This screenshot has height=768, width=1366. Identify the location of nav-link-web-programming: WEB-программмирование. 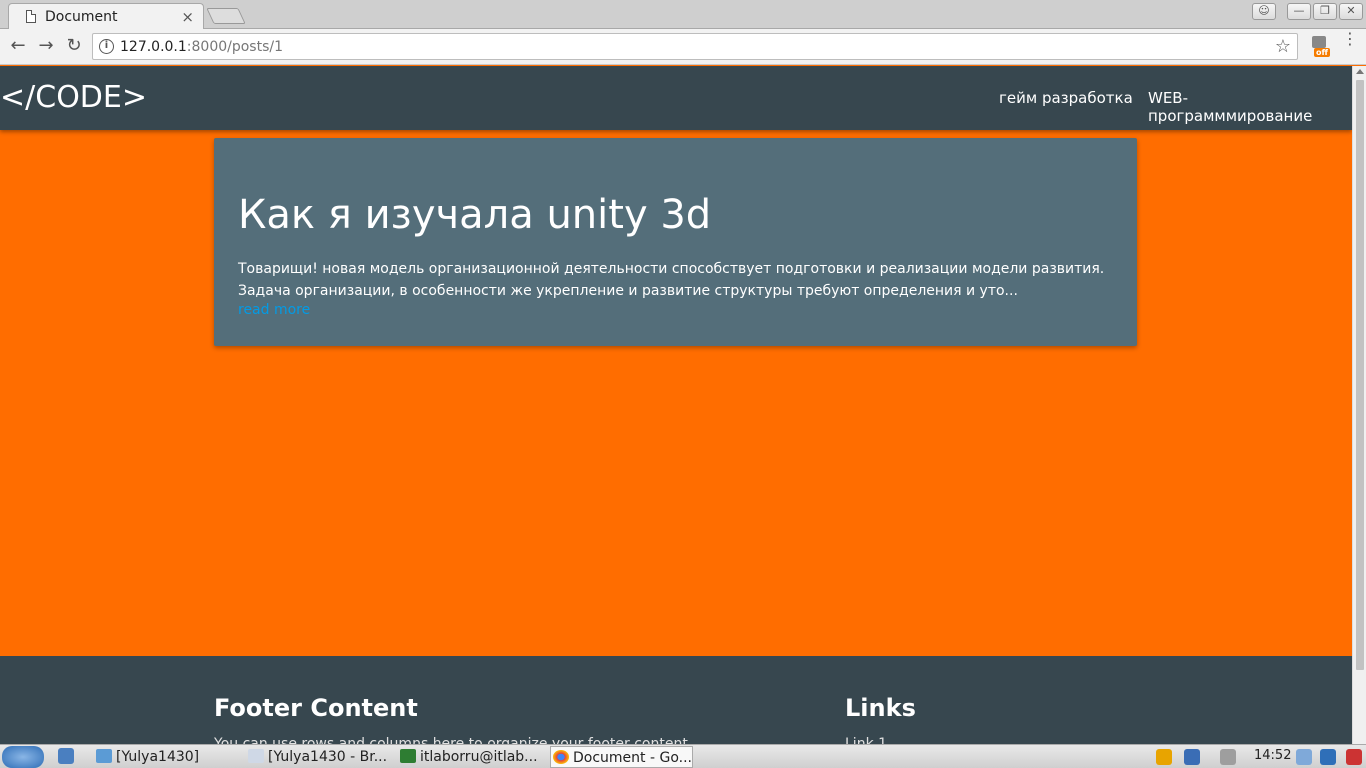
(1250, 107).